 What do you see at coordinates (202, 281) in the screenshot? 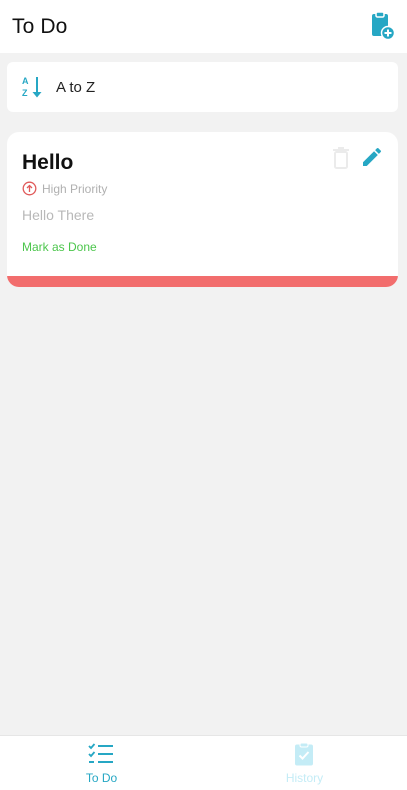
I see `priority-color-bar` at bounding box center [202, 281].